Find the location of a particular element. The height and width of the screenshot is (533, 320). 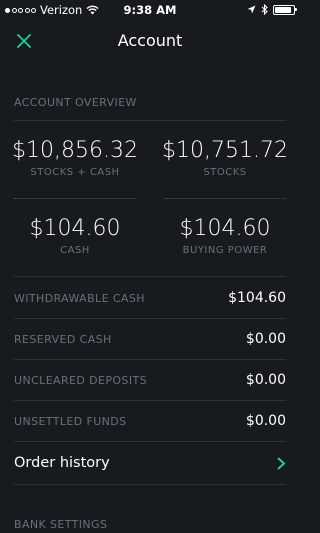

close-icon is located at coordinates (24, 41).